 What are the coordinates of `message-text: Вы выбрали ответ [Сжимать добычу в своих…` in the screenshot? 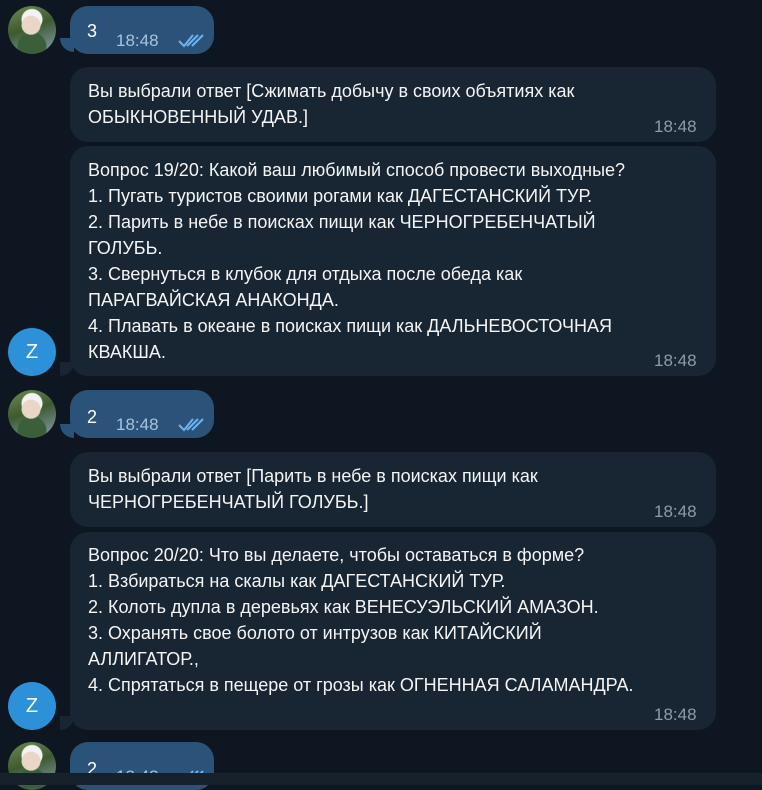 It's located at (331, 104).